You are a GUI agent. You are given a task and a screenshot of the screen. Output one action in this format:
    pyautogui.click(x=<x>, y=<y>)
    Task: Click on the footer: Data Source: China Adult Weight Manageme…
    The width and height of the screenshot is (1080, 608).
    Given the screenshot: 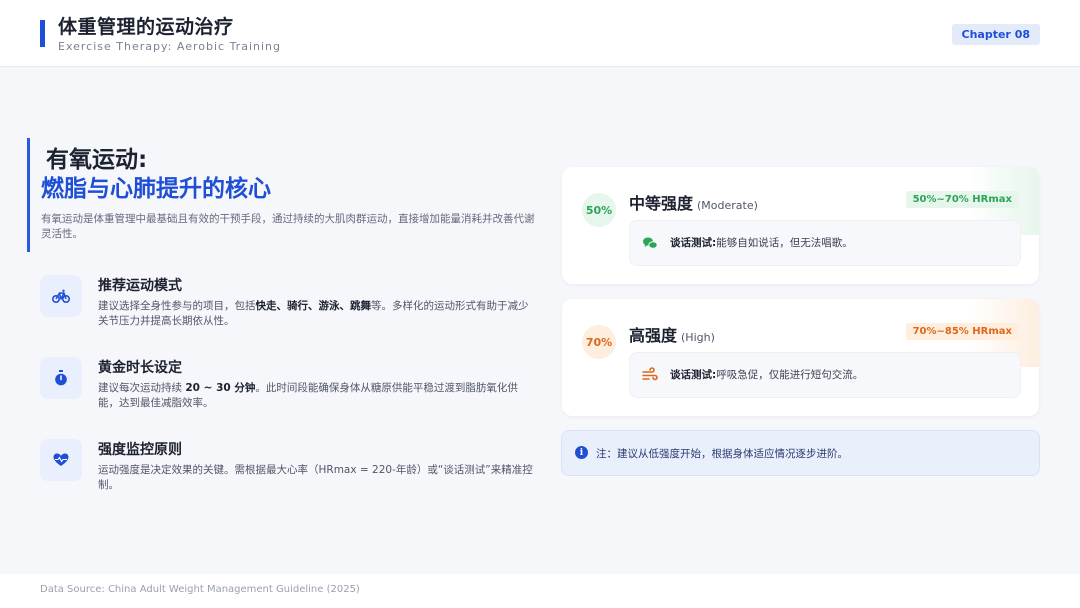 What is the action you would take?
    pyautogui.click(x=540, y=591)
    